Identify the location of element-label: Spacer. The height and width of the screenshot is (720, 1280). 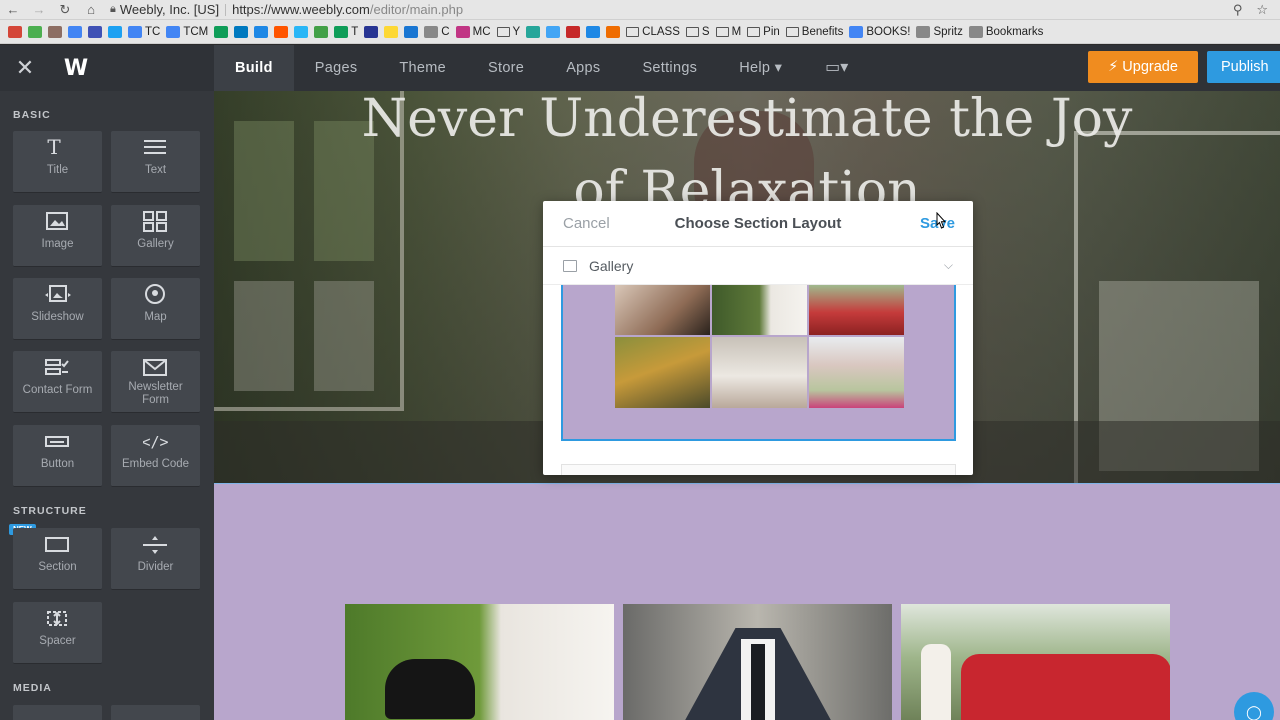
(57, 641).